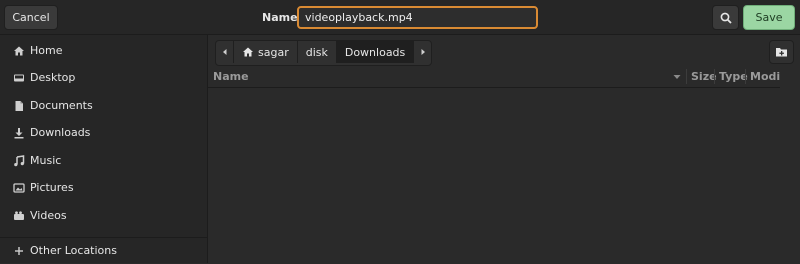 This screenshot has height=264, width=800. I want to click on column-type-label: Type, so click(733, 76).